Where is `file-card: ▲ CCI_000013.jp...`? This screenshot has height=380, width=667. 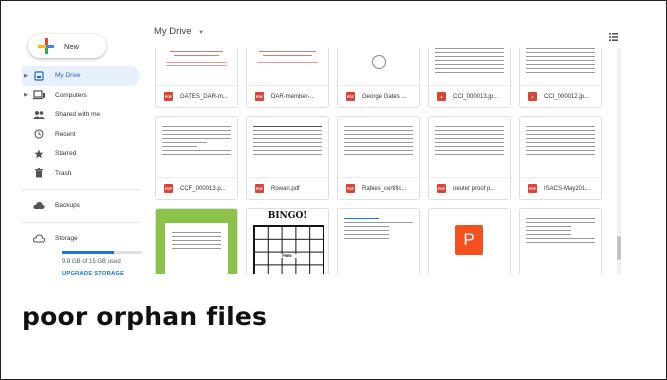 file-card: ▲ CCI_000013.jp... is located at coordinates (469, 78).